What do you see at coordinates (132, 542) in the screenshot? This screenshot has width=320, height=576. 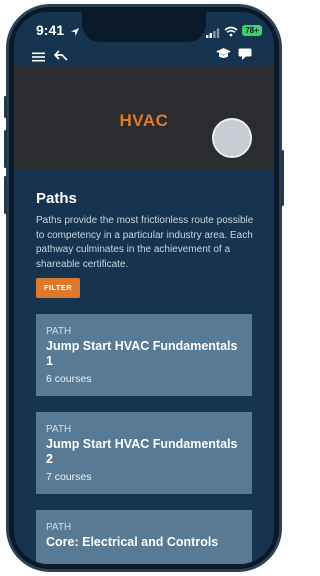 I see `path-card-title: Core: Electrical and Controls` at bounding box center [132, 542].